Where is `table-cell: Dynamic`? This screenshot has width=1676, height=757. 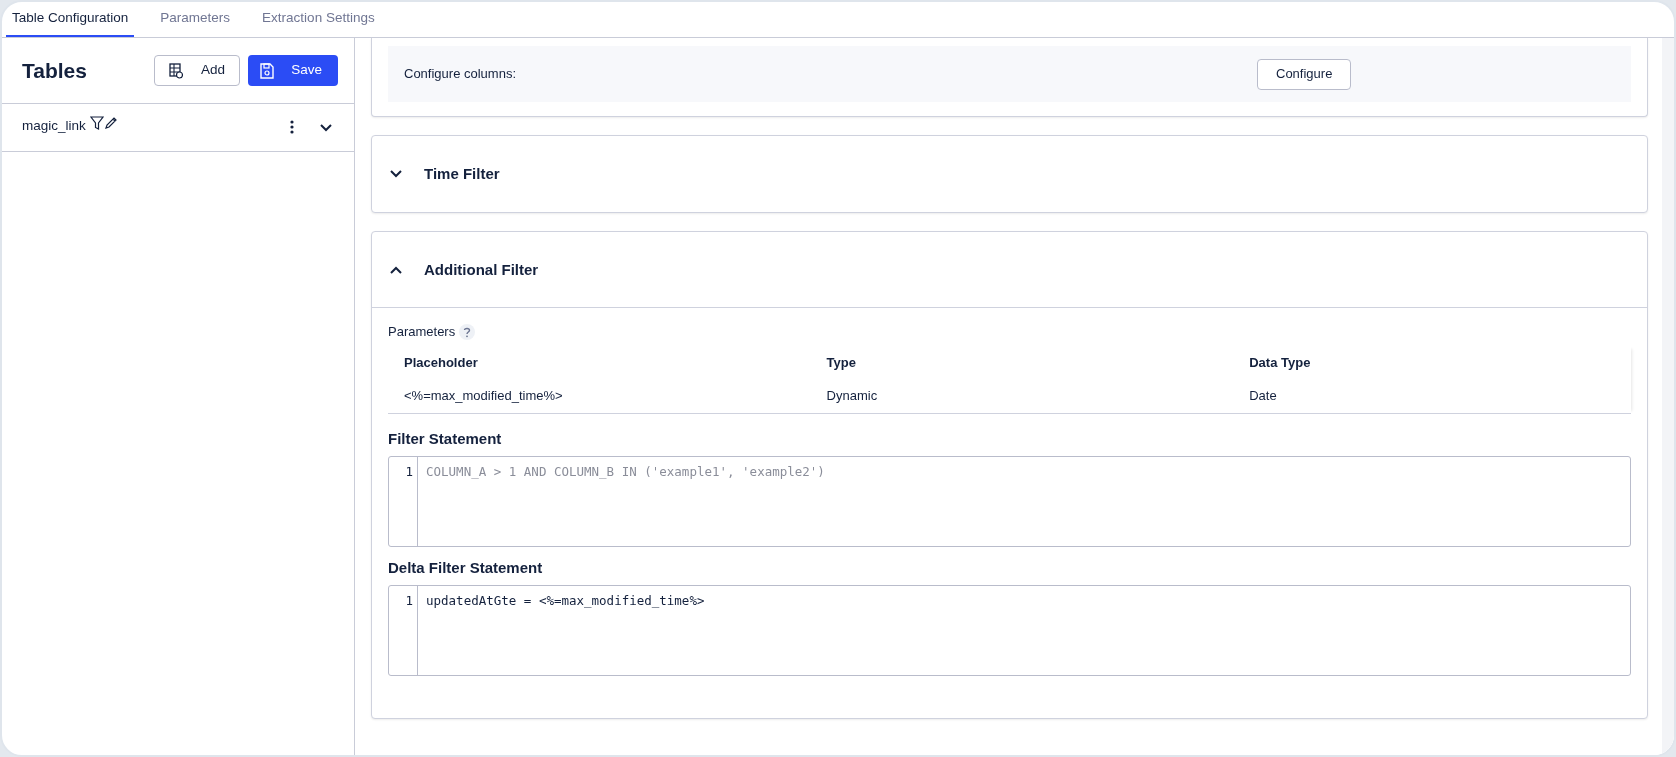 table-cell: Dynamic is located at coordinates (1022, 396).